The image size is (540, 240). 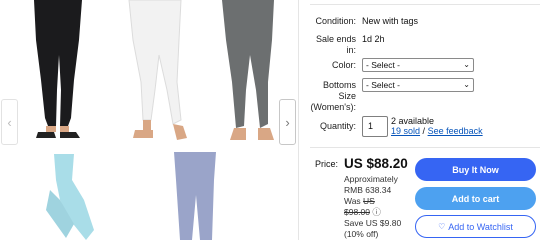 I want to click on chevron-right-icon: ›, so click(x=287, y=122).